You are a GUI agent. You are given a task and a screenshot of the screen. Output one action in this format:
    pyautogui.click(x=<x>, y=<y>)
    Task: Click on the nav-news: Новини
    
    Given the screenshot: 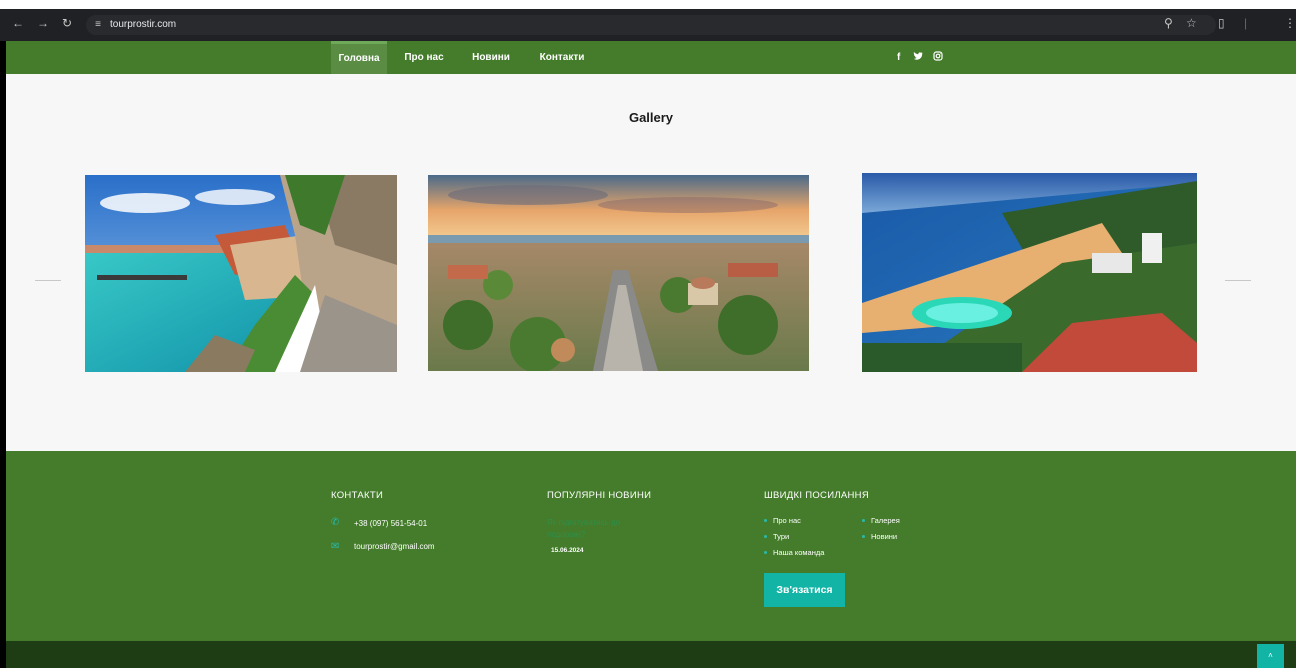 What is the action you would take?
    pyautogui.click(x=491, y=57)
    